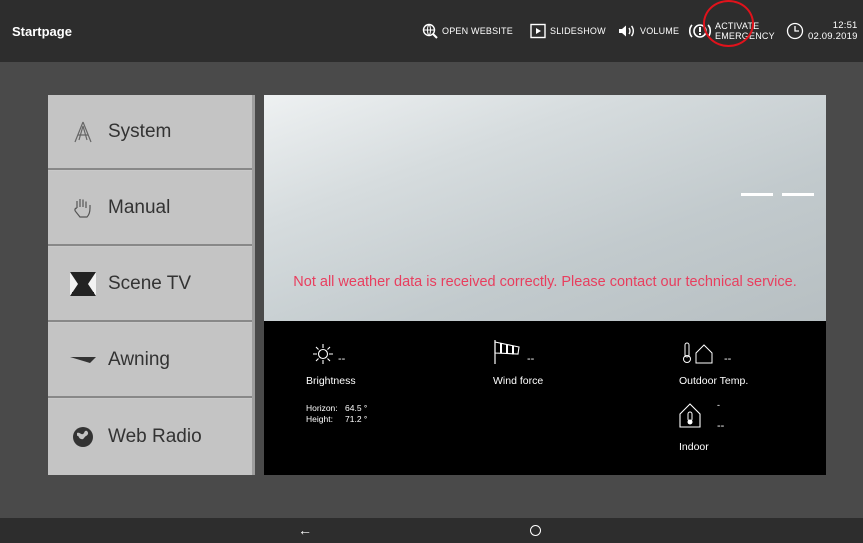  I want to click on speaker-icon, so click(626, 31).